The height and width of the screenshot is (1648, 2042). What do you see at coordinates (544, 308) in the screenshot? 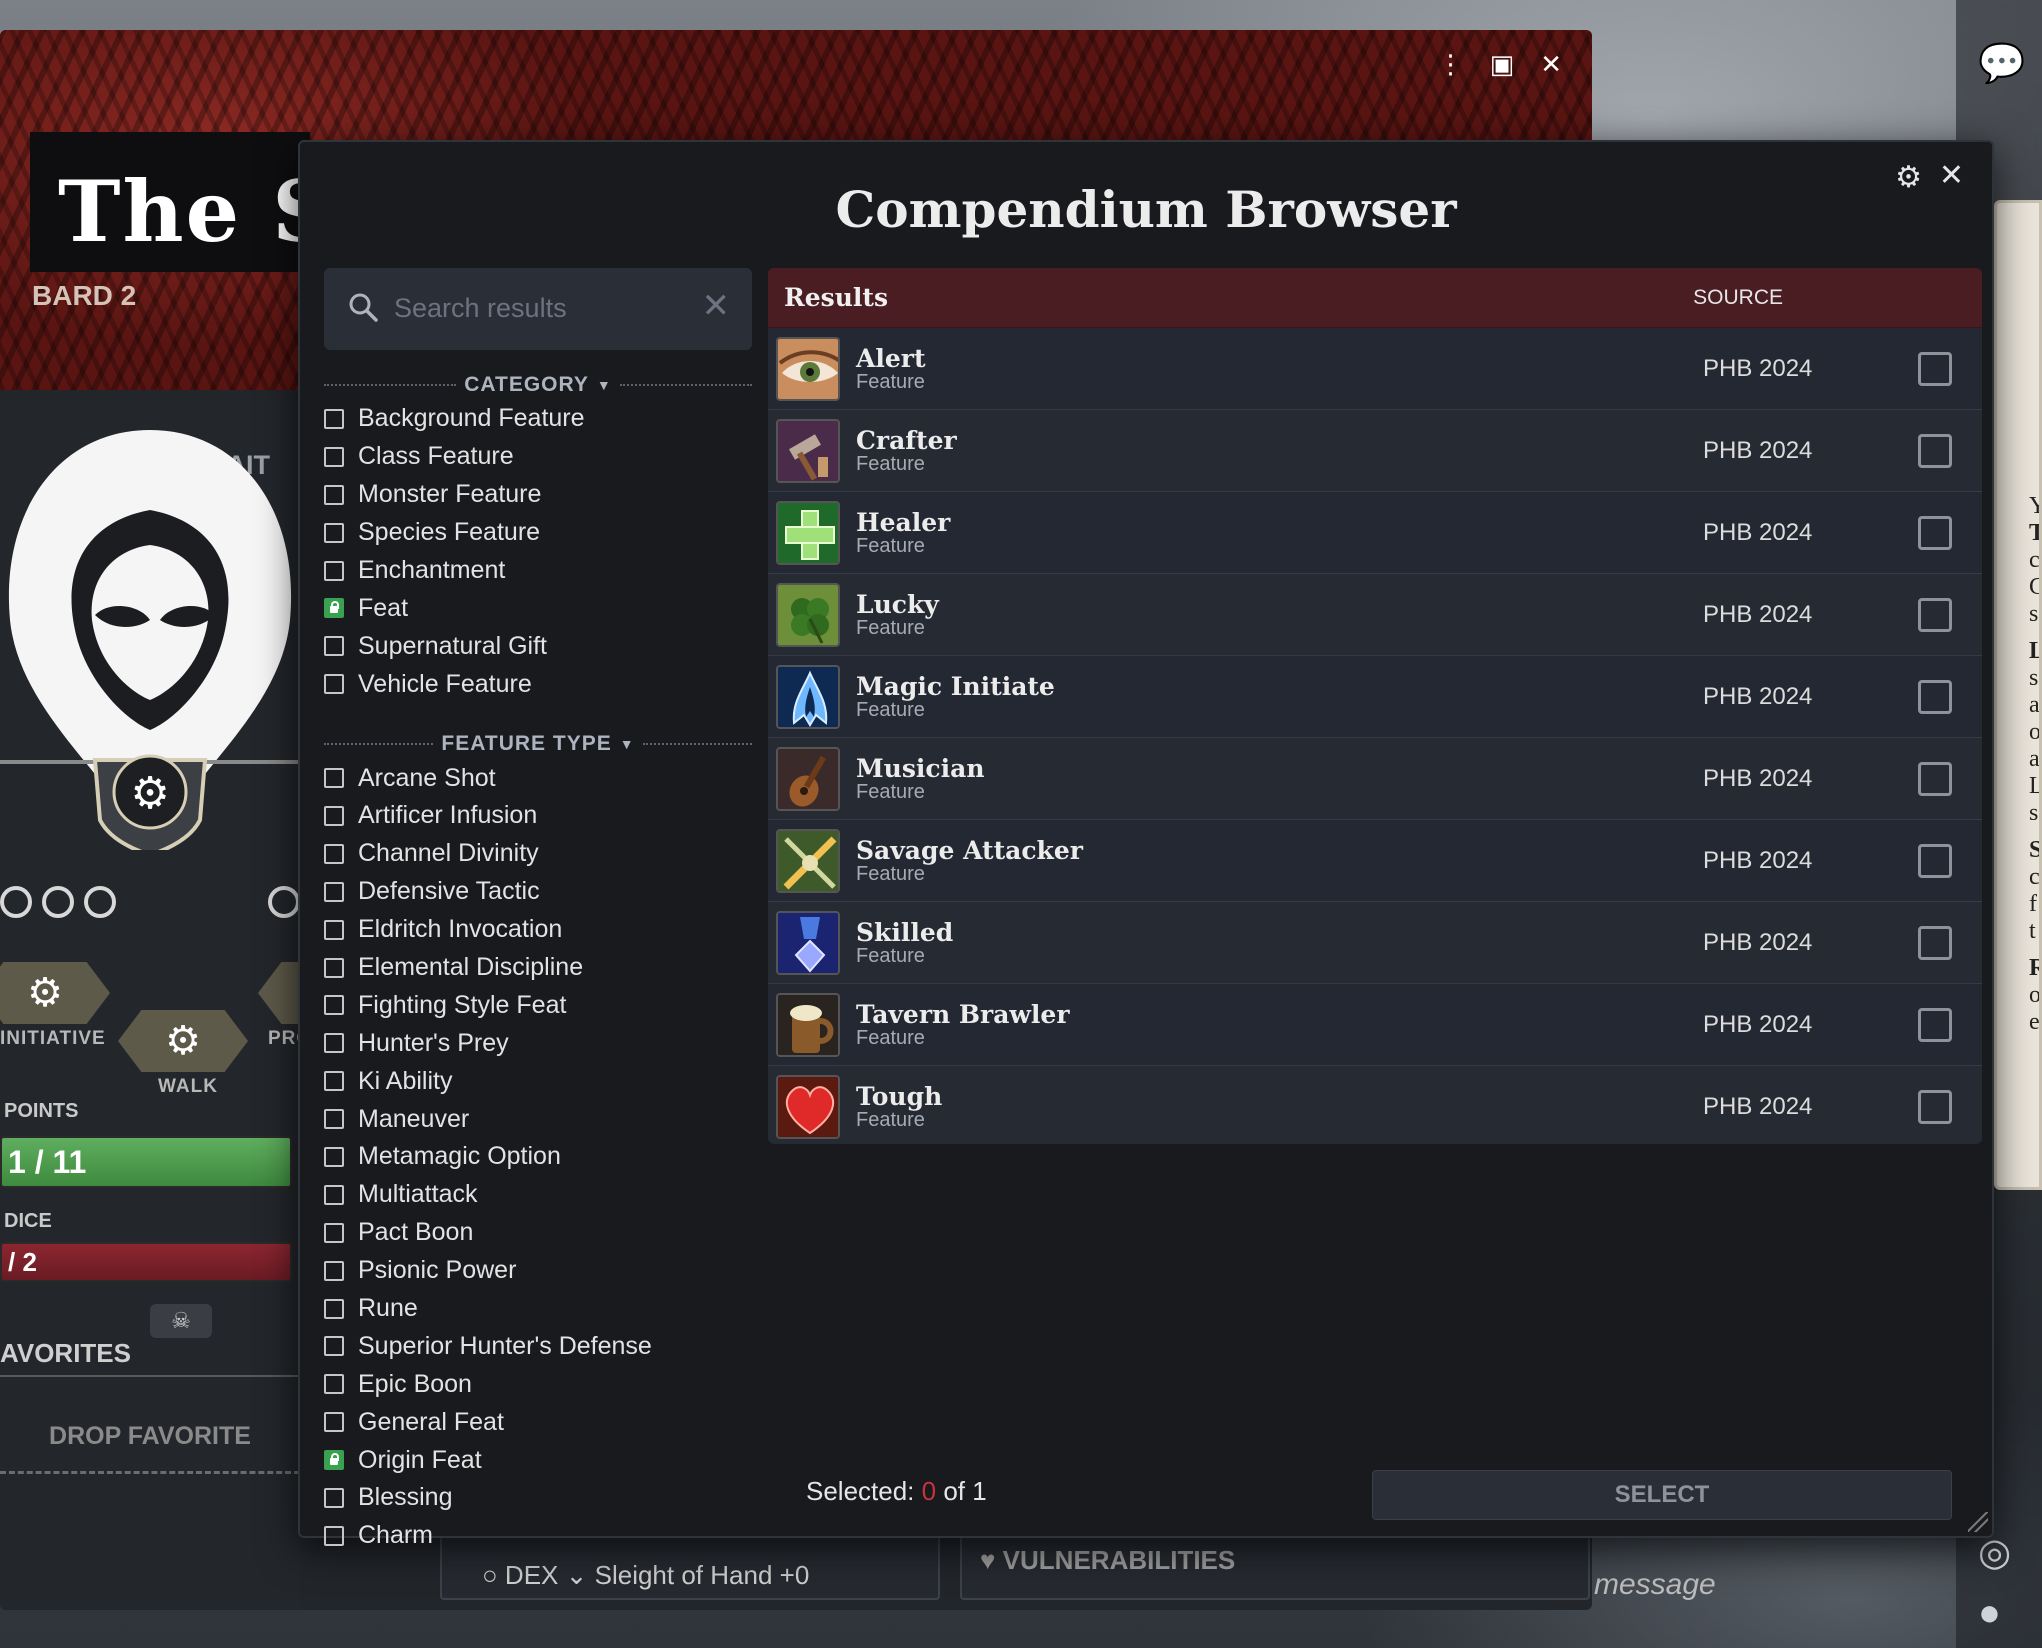
I see `search-input` at bounding box center [544, 308].